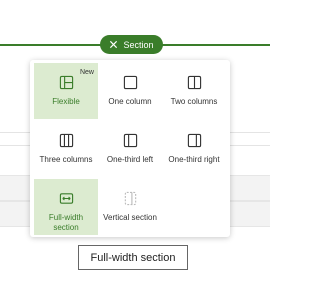 This screenshot has width=320, height=282. What do you see at coordinates (194, 140) in the screenshot?
I see `one-third-right-icon` at bounding box center [194, 140].